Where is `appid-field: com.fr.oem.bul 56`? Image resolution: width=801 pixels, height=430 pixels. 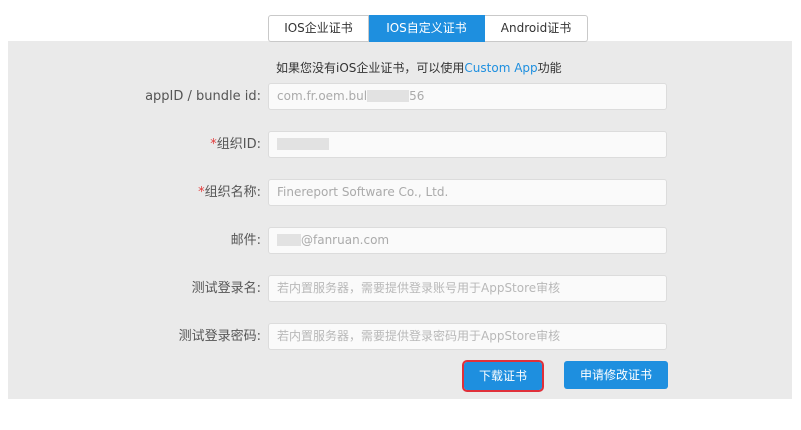 appid-field: com.fr.oem.bul 56 is located at coordinates (467, 96).